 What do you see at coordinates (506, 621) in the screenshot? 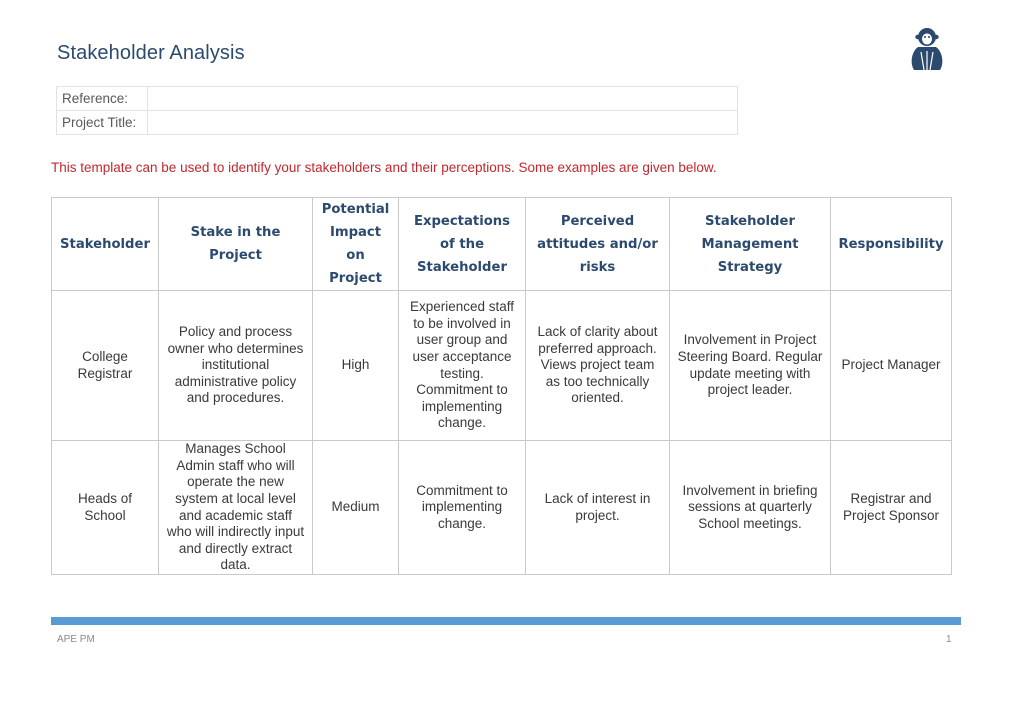
I see `footer-divider` at bounding box center [506, 621].